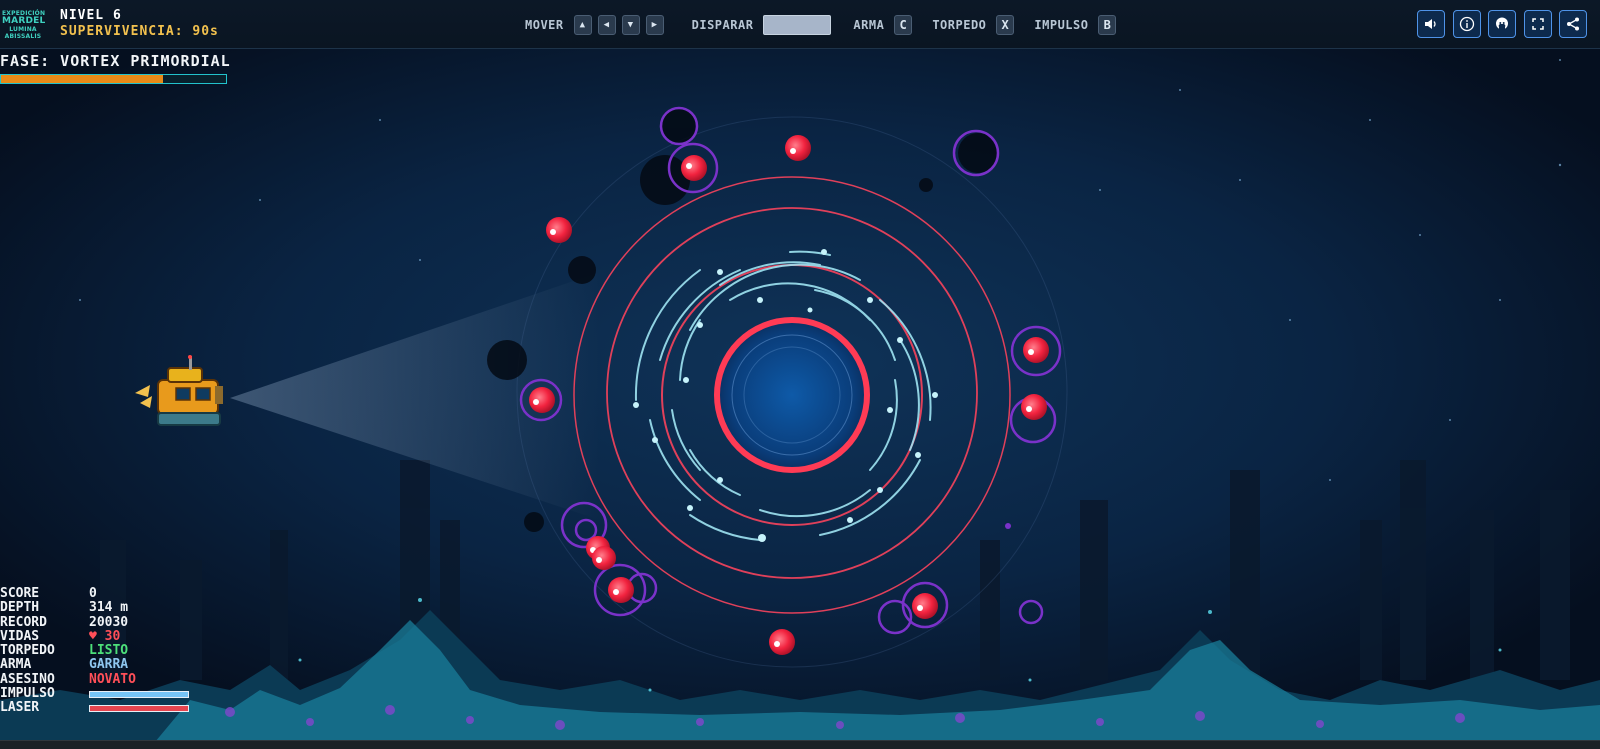 This screenshot has width=1600, height=749. Describe the element at coordinates (27, 694) in the screenshot. I see `stat-label: IMPULSO` at that location.